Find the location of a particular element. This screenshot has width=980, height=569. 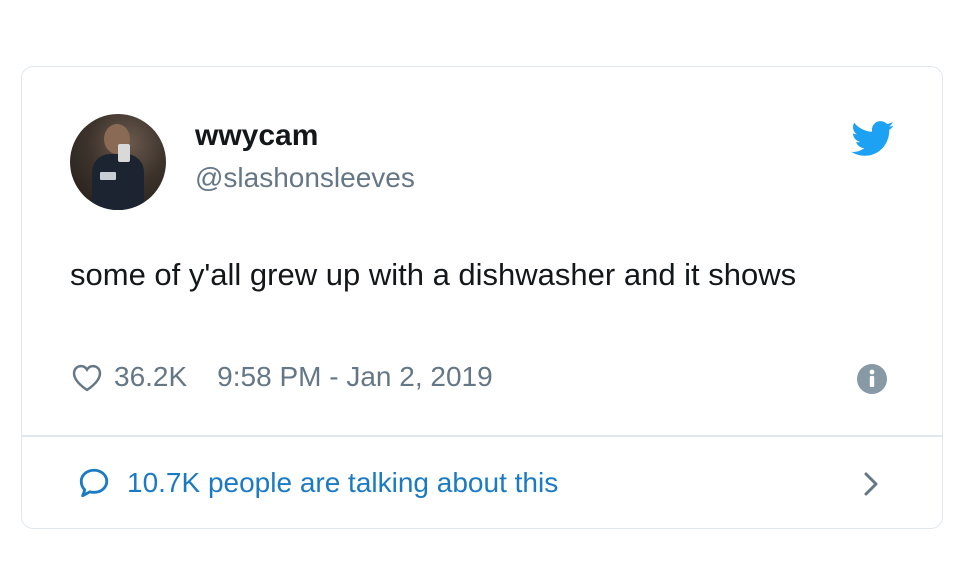

tweet-meta: 36.2K 9:58 PM - Jan 2, 2019 is located at coordinates (281, 377).